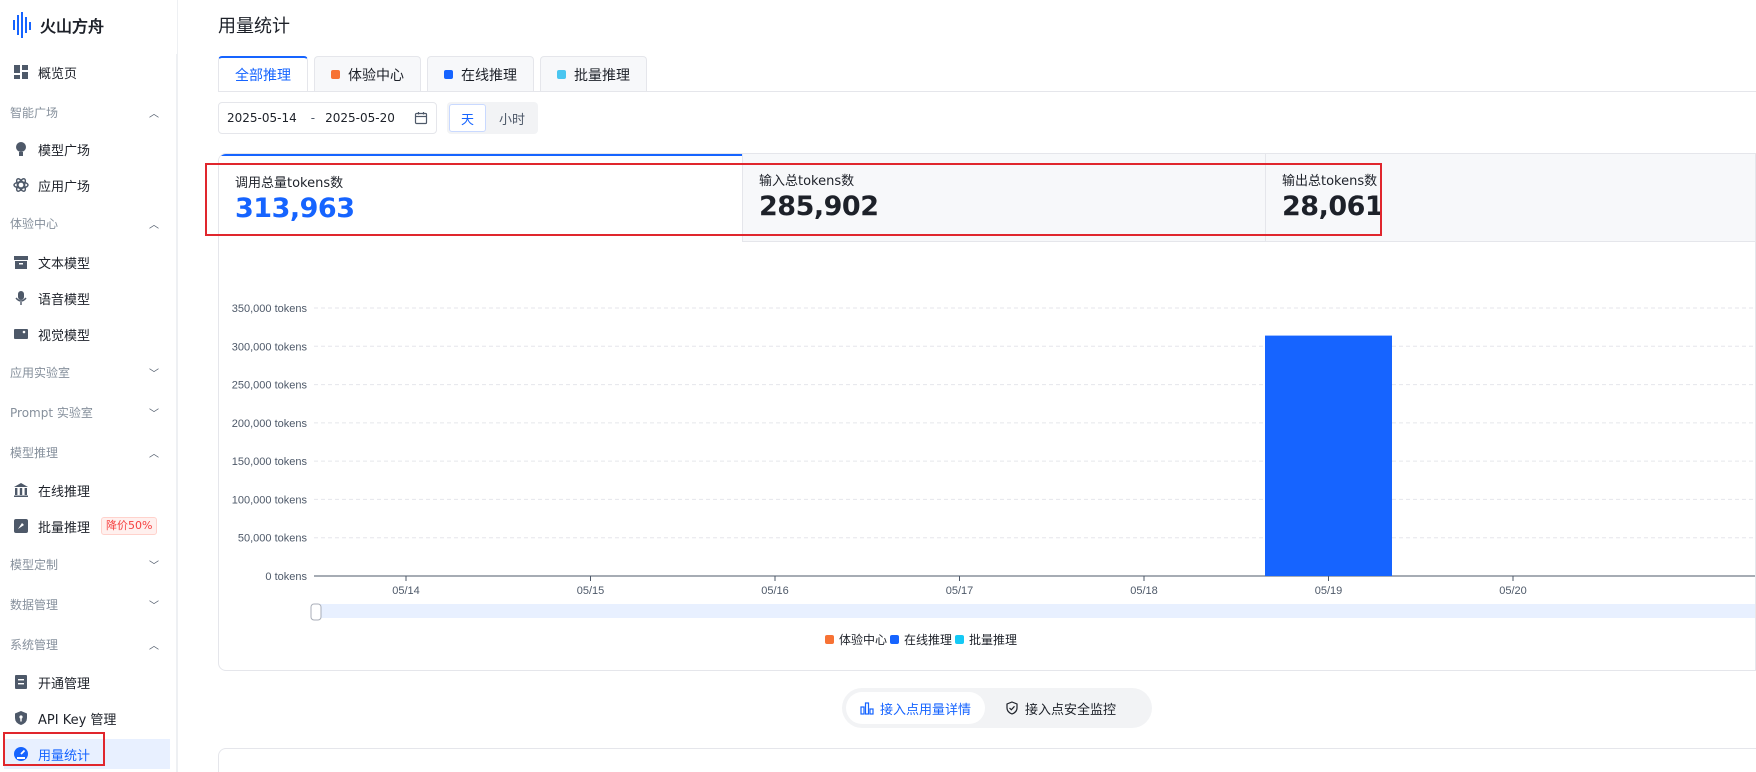 The image size is (1756, 772). I want to click on sidebar-item-online-inference: 在线推理, so click(90, 490).